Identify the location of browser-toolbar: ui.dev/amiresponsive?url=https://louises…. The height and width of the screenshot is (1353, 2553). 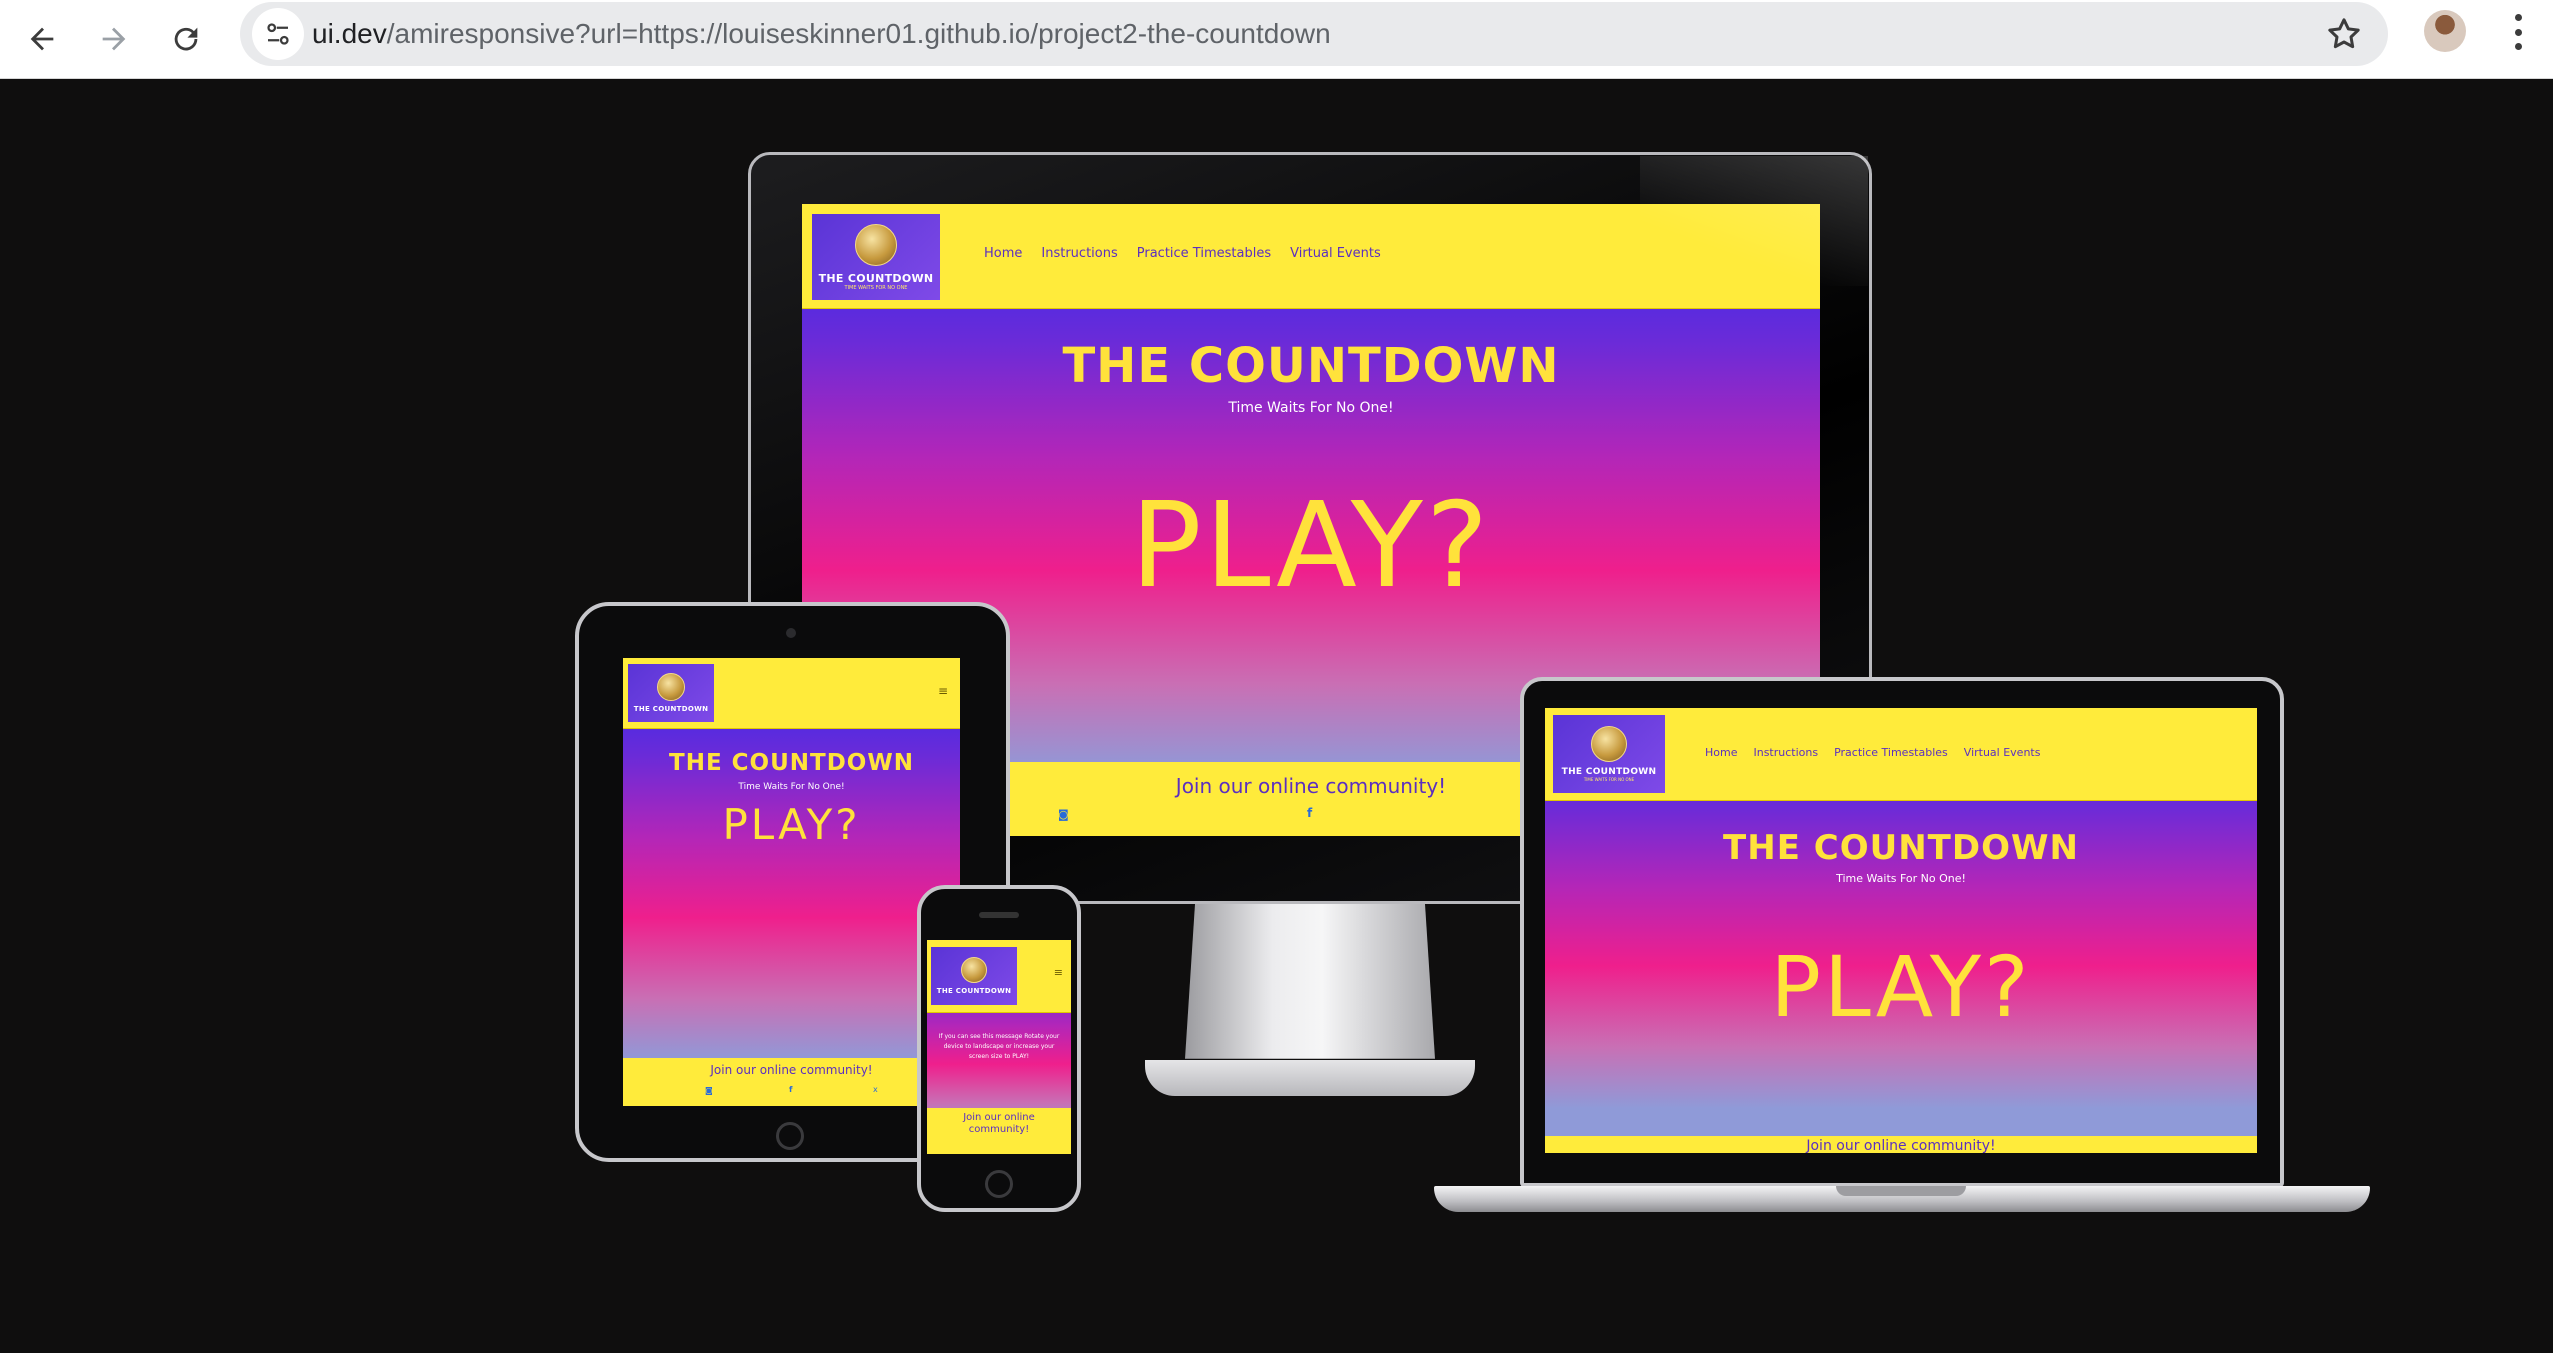
(1276, 39).